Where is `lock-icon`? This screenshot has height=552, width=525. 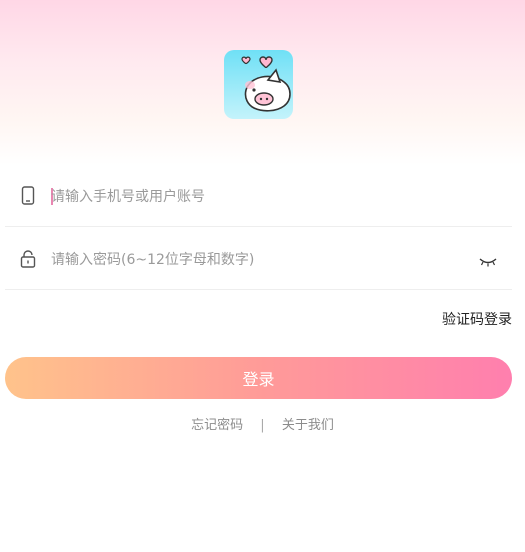 lock-icon is located at coordinates (28, 259).